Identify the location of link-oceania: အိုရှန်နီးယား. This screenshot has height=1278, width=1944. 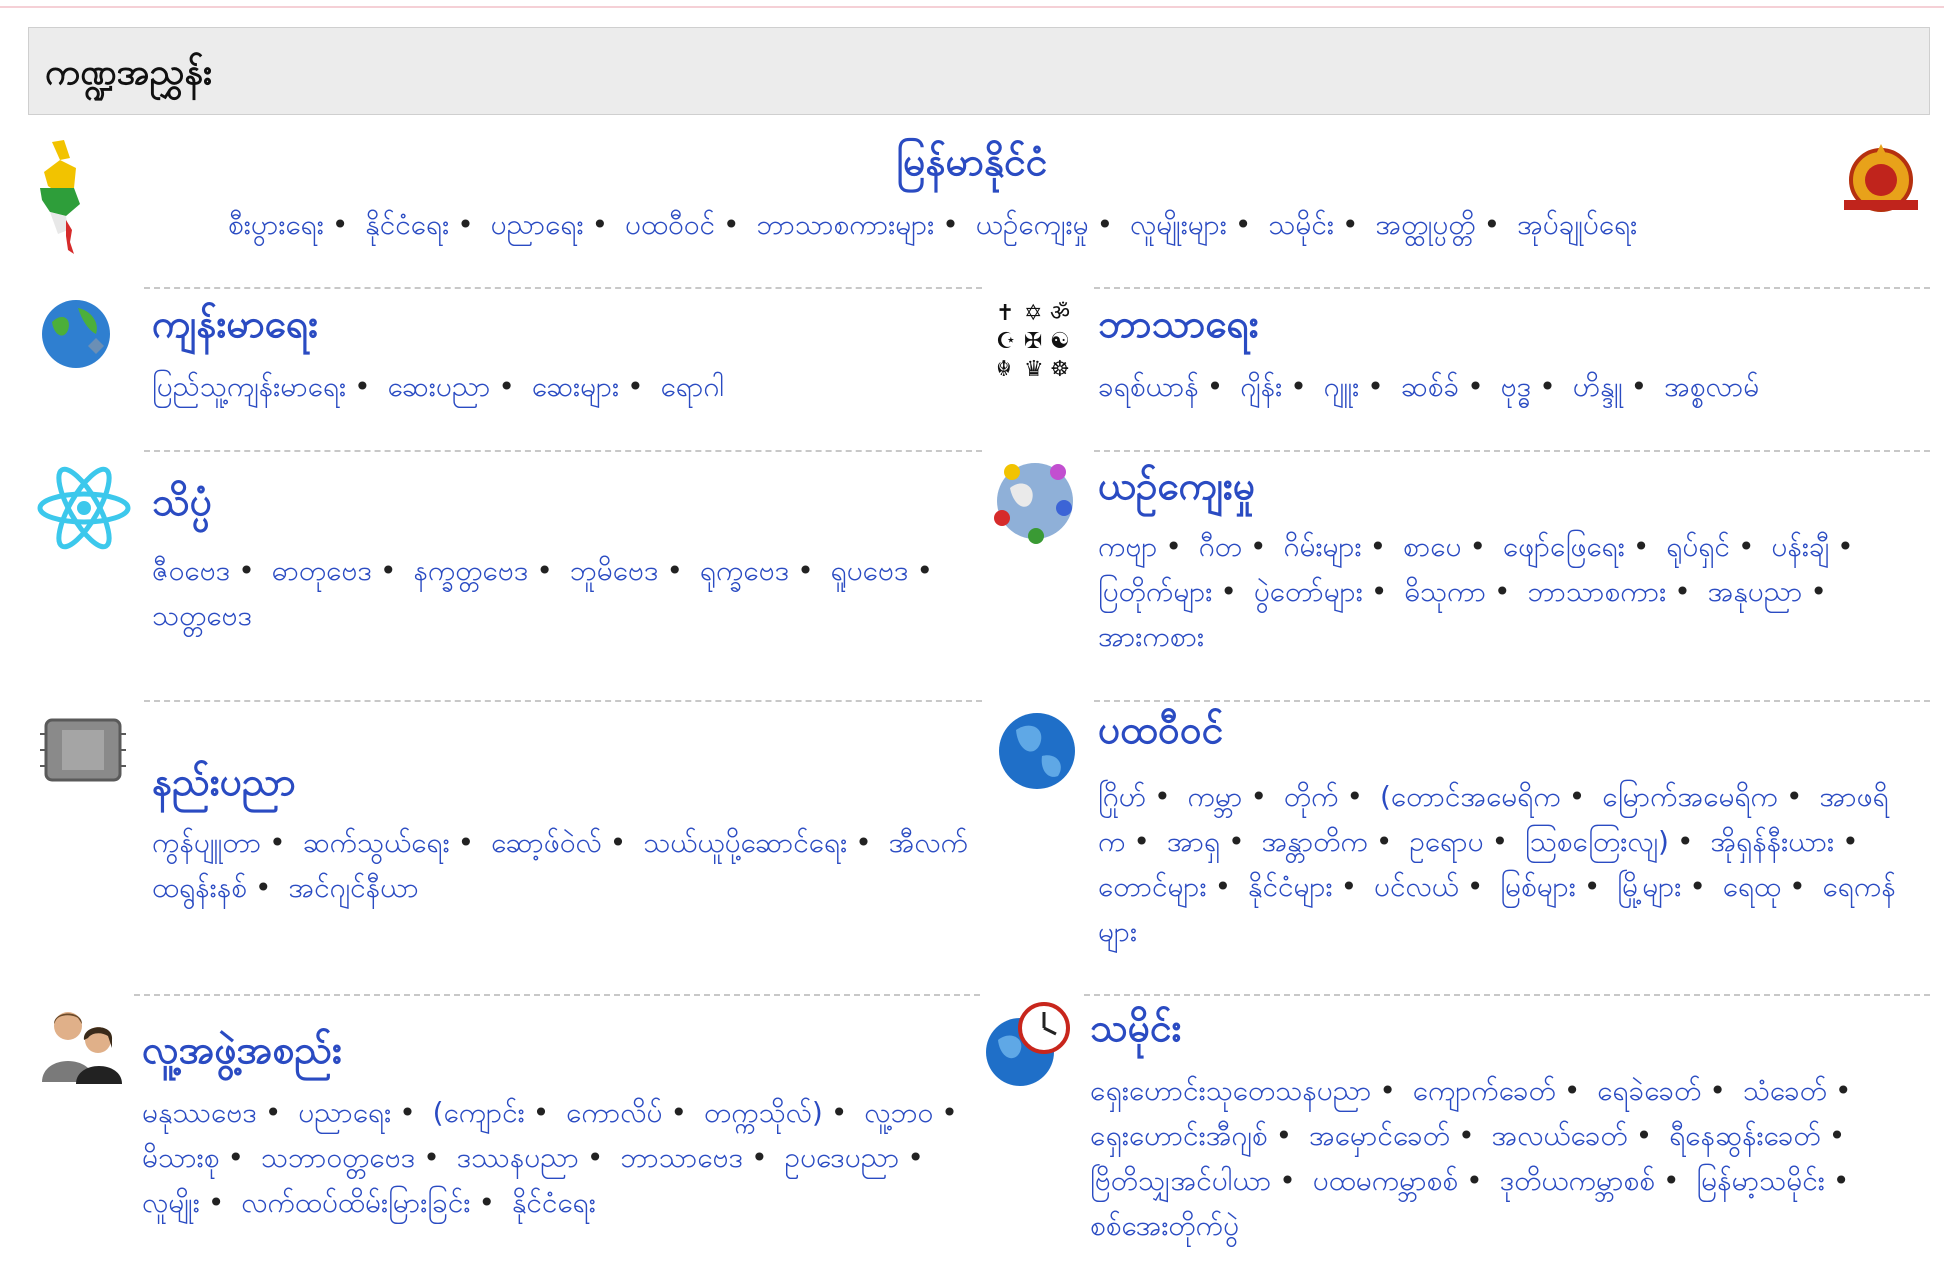
(1772, 841).